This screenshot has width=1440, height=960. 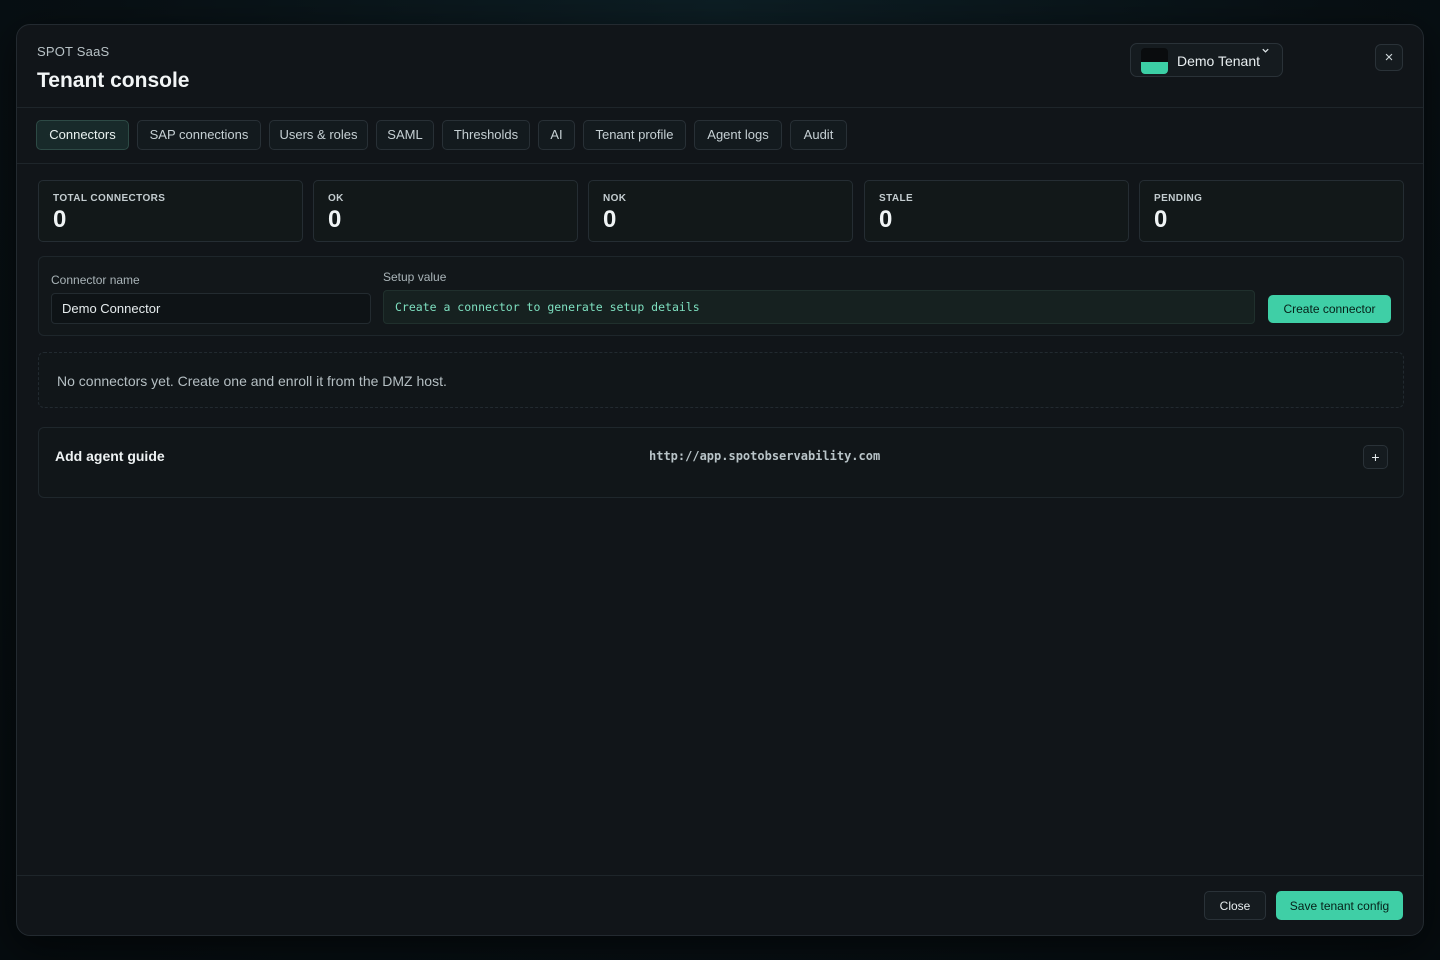 I want to click on tab-saml: SAML, so click(x=405, y=135).